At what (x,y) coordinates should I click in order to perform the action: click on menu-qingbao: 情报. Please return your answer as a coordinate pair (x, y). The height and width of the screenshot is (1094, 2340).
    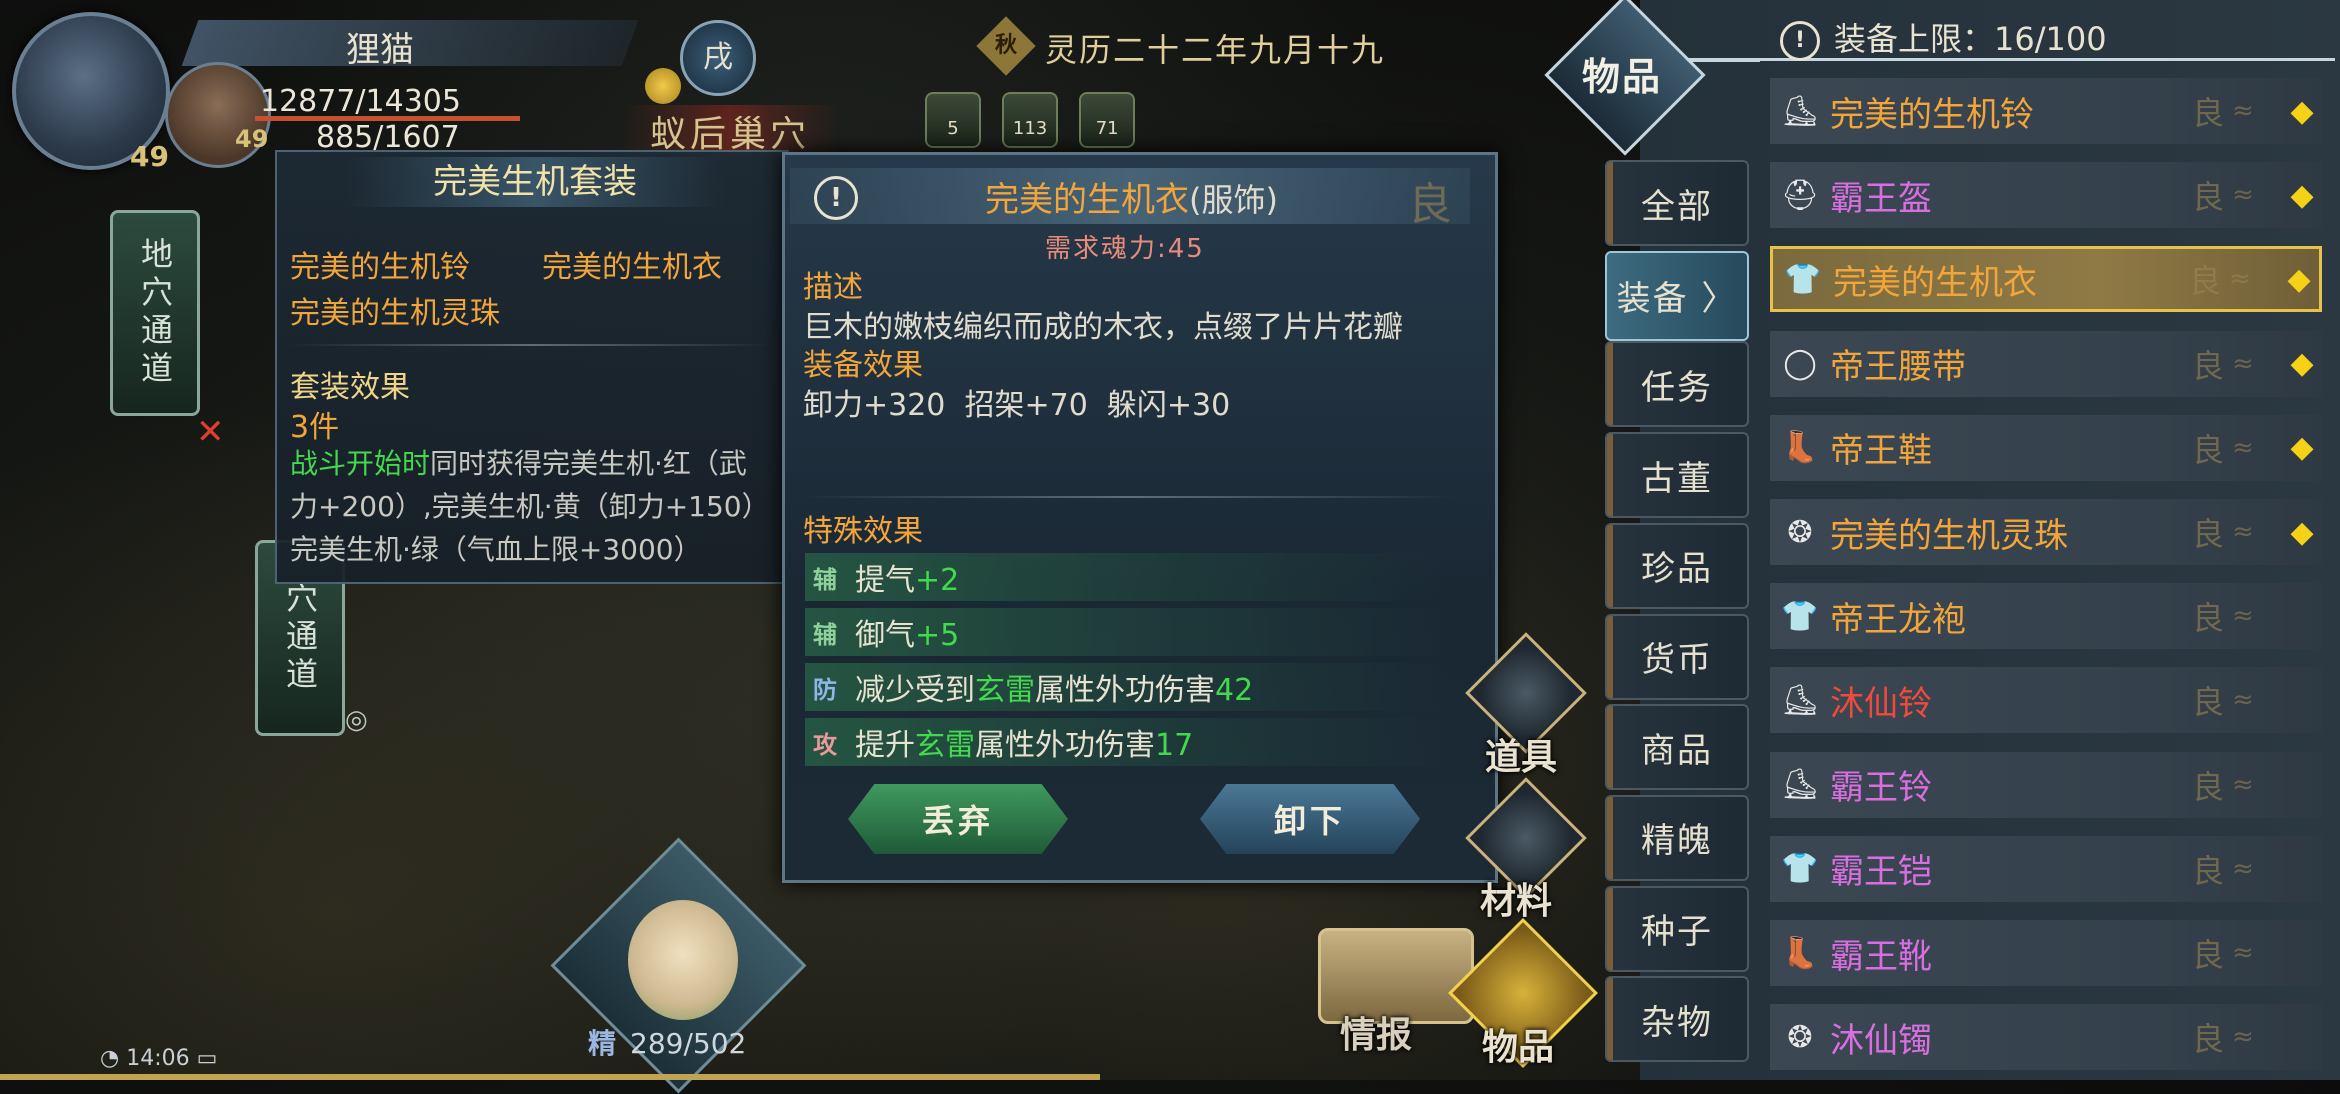
    Looking at the image, I should click on (1376, 1032).